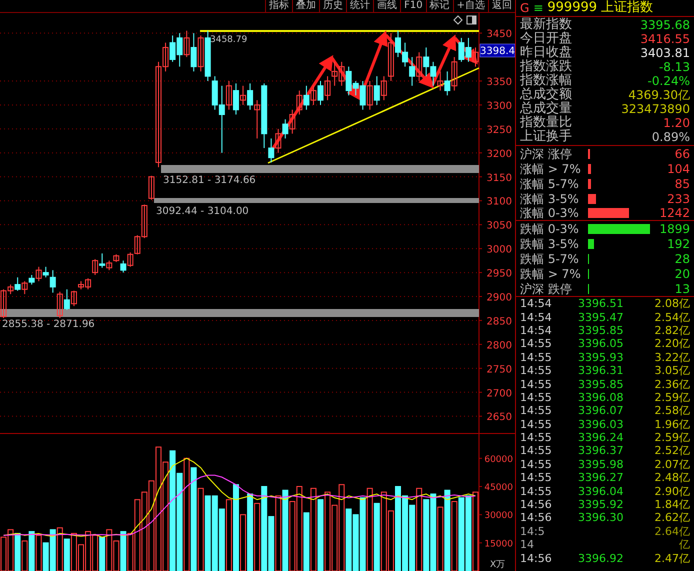 This screenshot has width=694, height=571. What do you see at coordinates (498, 544) in the screenshot?
I see `volume-axis-label: 15000` at bounding box center [498, 544].